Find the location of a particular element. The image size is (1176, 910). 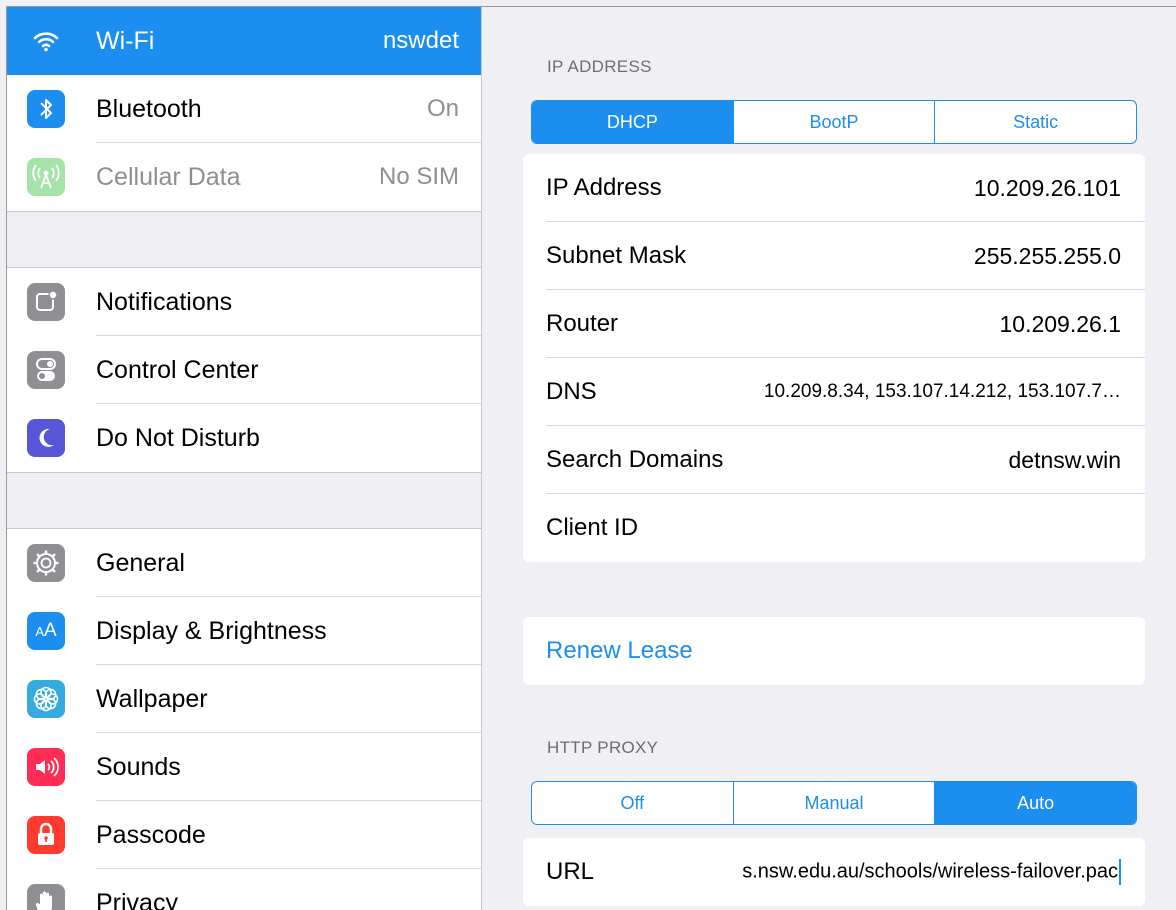

sidebar-item-label: Do Not Disturb is located at coordinates (178, 437).